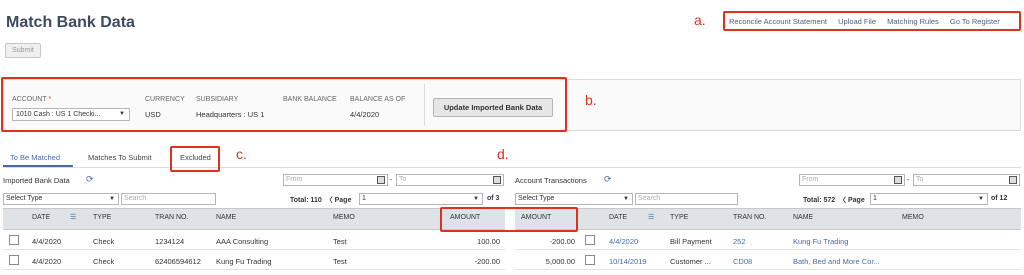 This screenshot has height=275, width=1024. What do you see at coordinates (686, 199) in the screenshot?
I see `account-tx-search-input: Search` at bounding box center [686, 199].